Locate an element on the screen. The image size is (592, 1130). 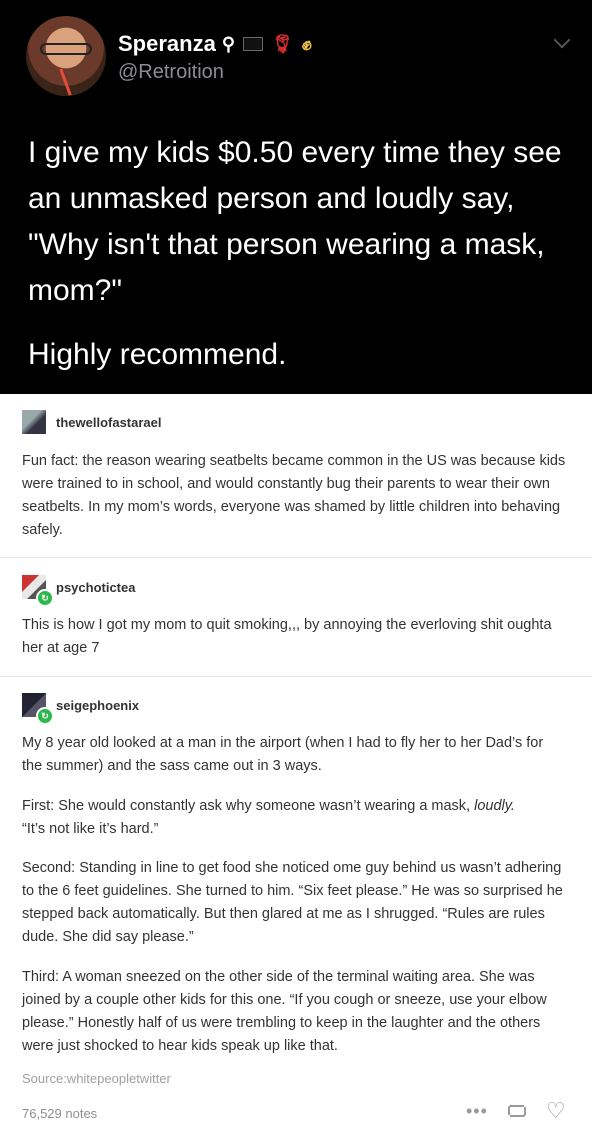
tweet-avatar is located at coordinates (66, 56).